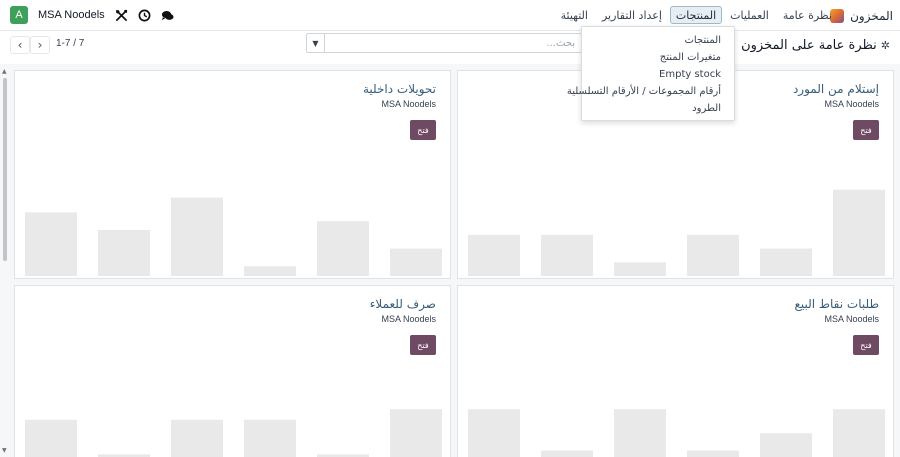 The width and height of the screenshot is (900, 457). Describe the element at coordinates (658, 74) in the screenshot. I see `dropdown-item-empty-stock: Empty stock` at that location.